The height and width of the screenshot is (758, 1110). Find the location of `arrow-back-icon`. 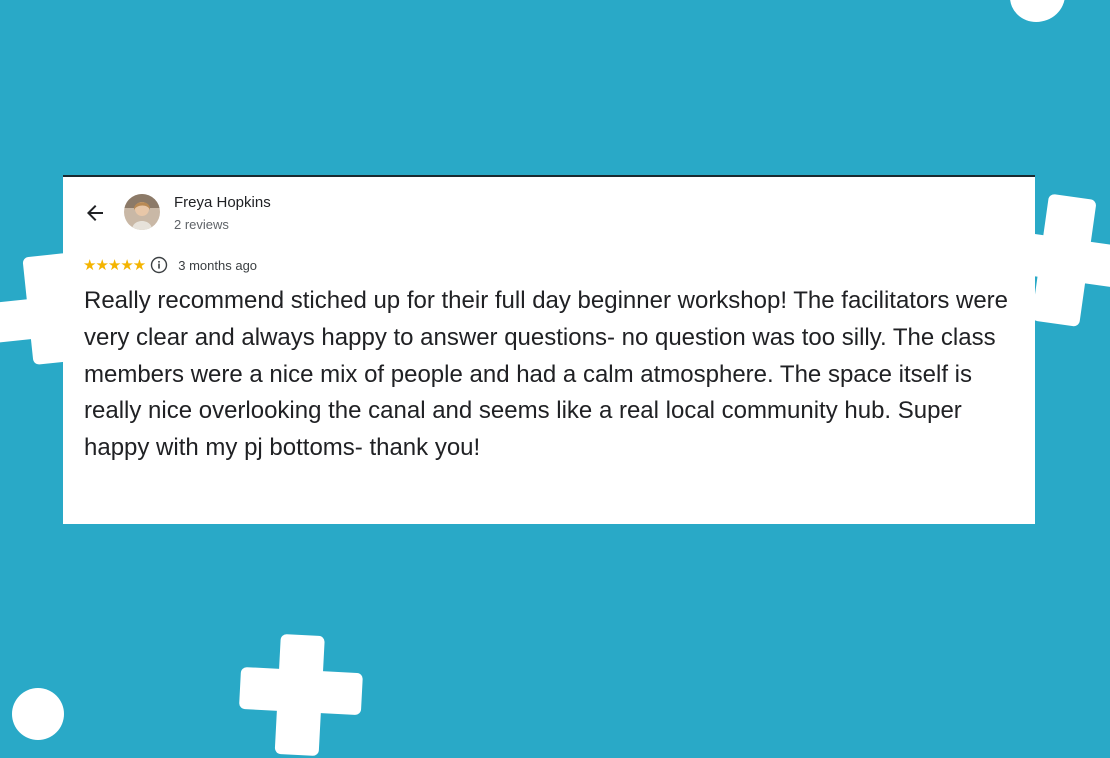

arrow-back-icon is located at coordinates (95, 213).